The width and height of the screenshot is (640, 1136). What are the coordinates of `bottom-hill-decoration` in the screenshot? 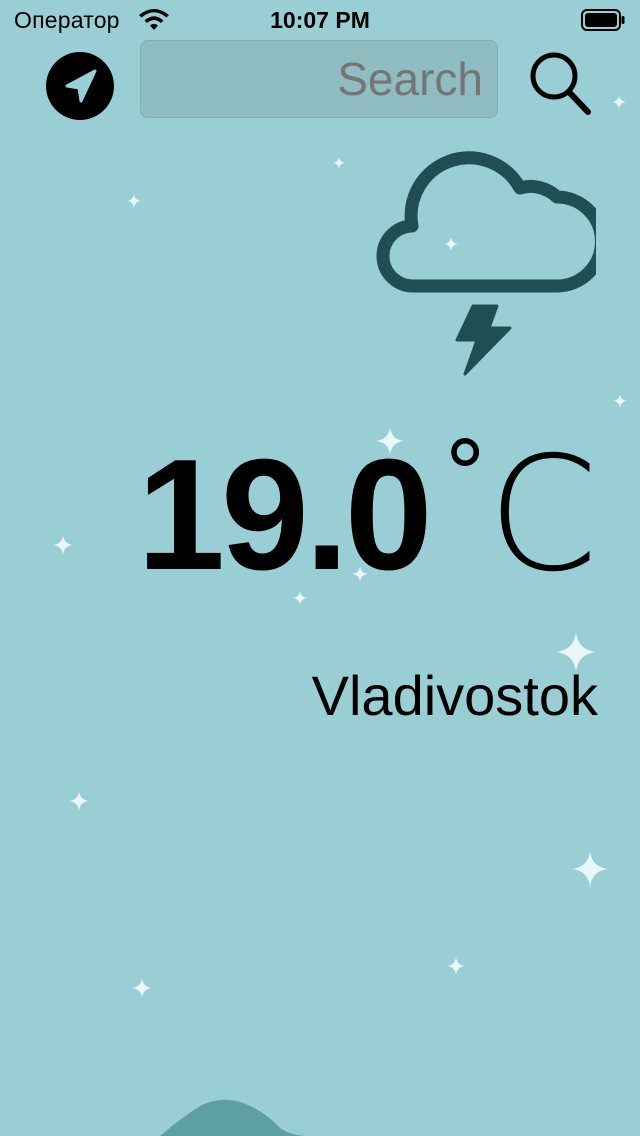 It's located at (235, 1117).